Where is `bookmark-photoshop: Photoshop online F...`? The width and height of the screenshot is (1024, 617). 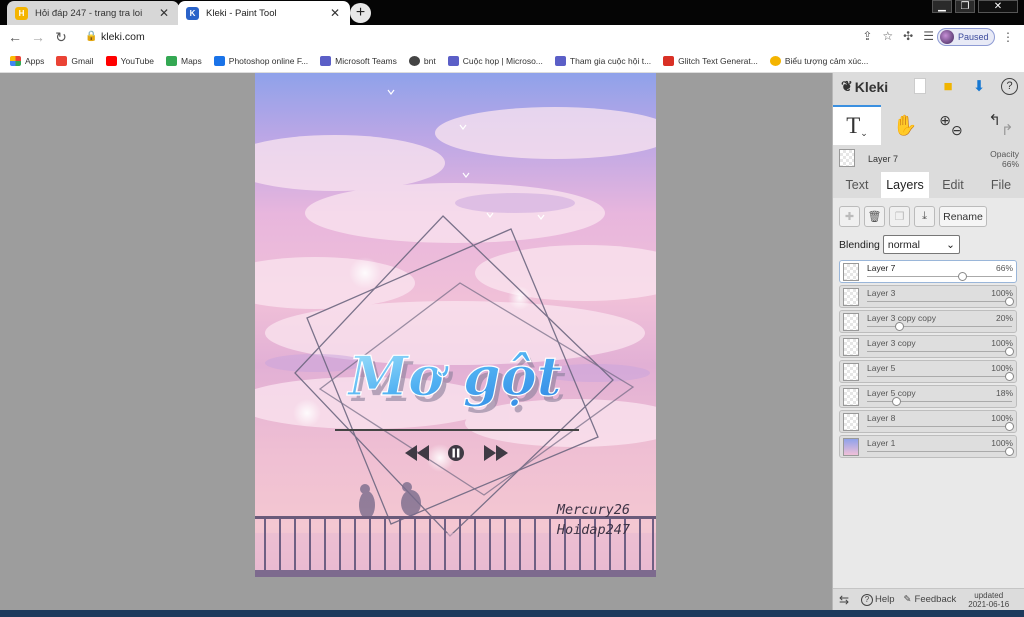
bookmark-photoshop: Photoshop online F... is located at coordinates (260, 60).